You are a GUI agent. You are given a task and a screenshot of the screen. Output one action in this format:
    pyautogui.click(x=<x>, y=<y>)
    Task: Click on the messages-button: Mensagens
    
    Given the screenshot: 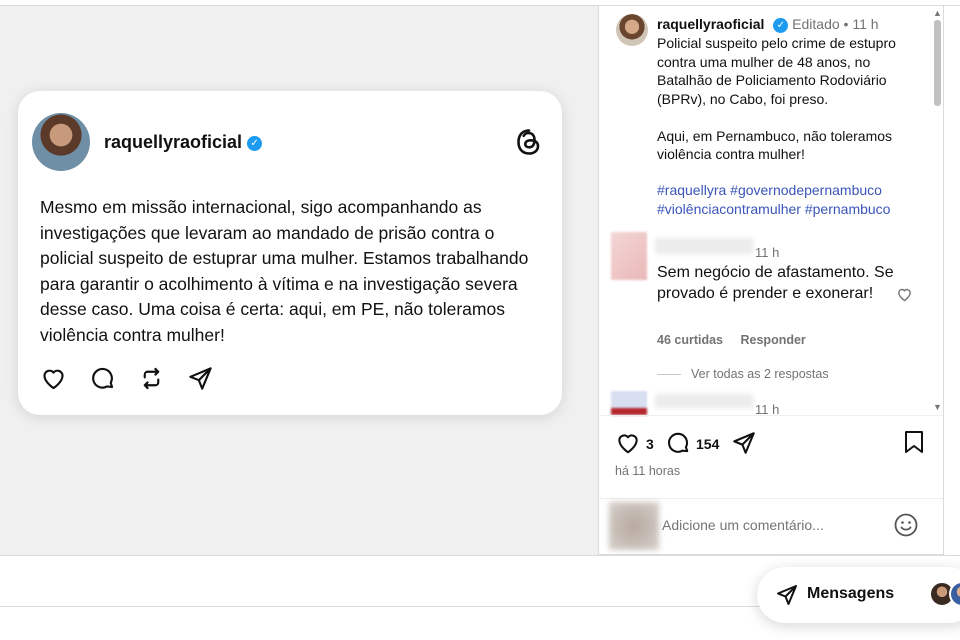 What is the action you would take?
    pyautogui.click(x=858, y=595)
    